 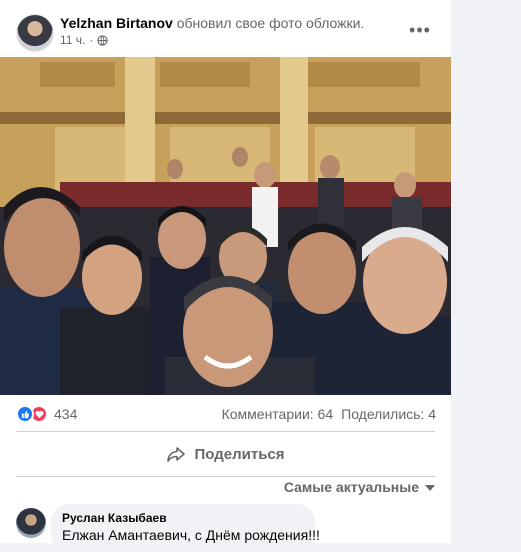 I want to click on share-button: Поделиться, so click(x=225, y=454).